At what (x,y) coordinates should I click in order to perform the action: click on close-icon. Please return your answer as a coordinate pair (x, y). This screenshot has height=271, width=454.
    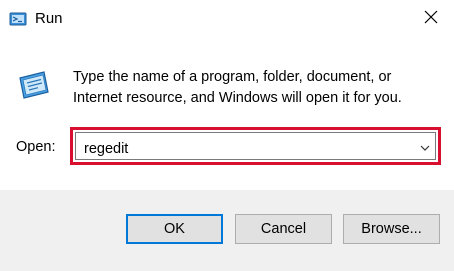
    Looking at the image, I should click on (431, 19).